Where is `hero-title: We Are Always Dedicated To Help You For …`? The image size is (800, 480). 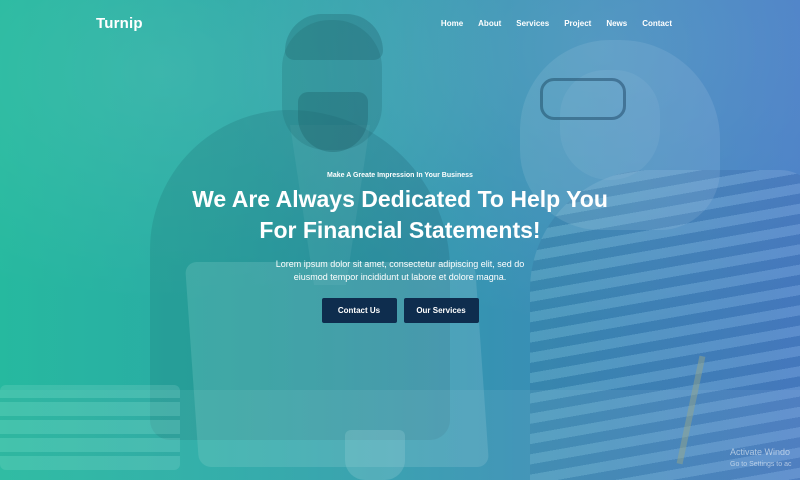 hero-title: We Are Always Dedicated To Help You For … is located at coordinates (400, 215).